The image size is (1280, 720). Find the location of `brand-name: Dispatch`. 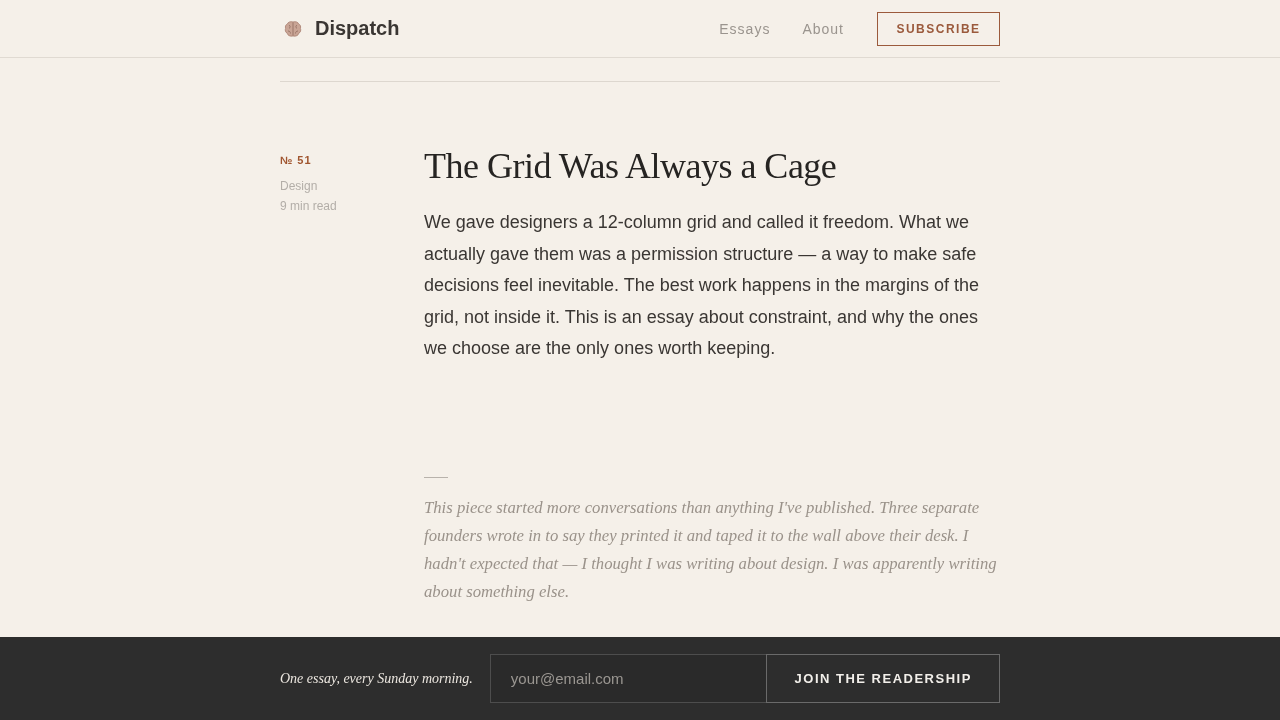

brand-name: Dispatch is located at coordinates (357, 28).